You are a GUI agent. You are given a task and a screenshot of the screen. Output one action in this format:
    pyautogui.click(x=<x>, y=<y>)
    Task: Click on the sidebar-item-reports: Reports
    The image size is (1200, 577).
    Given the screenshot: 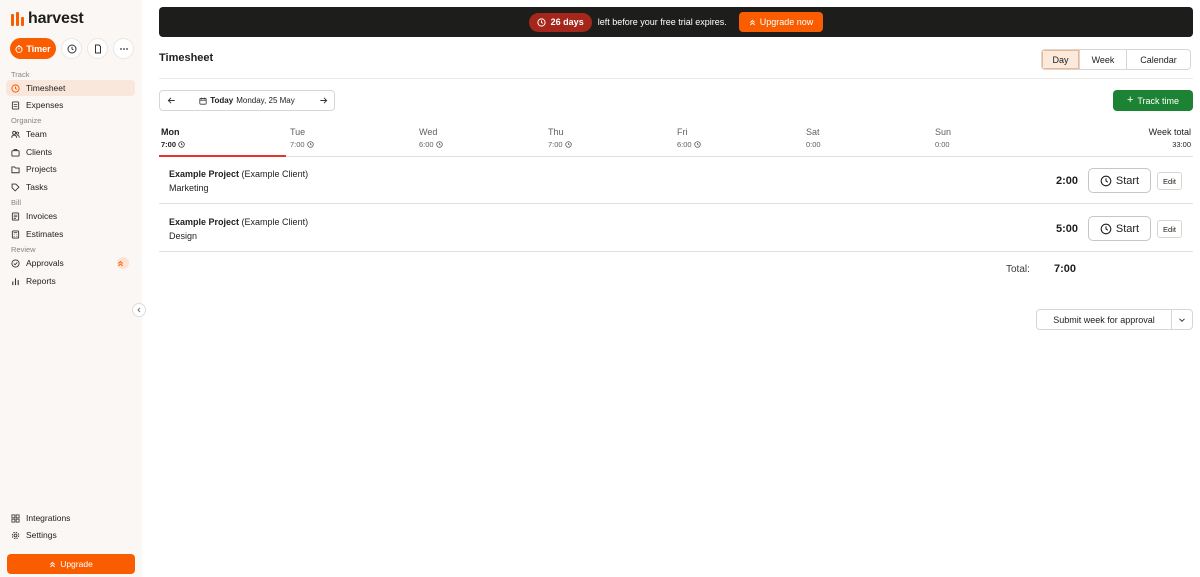 What is the action you would take?
    pyautogui.click(x=70, y=281)
    